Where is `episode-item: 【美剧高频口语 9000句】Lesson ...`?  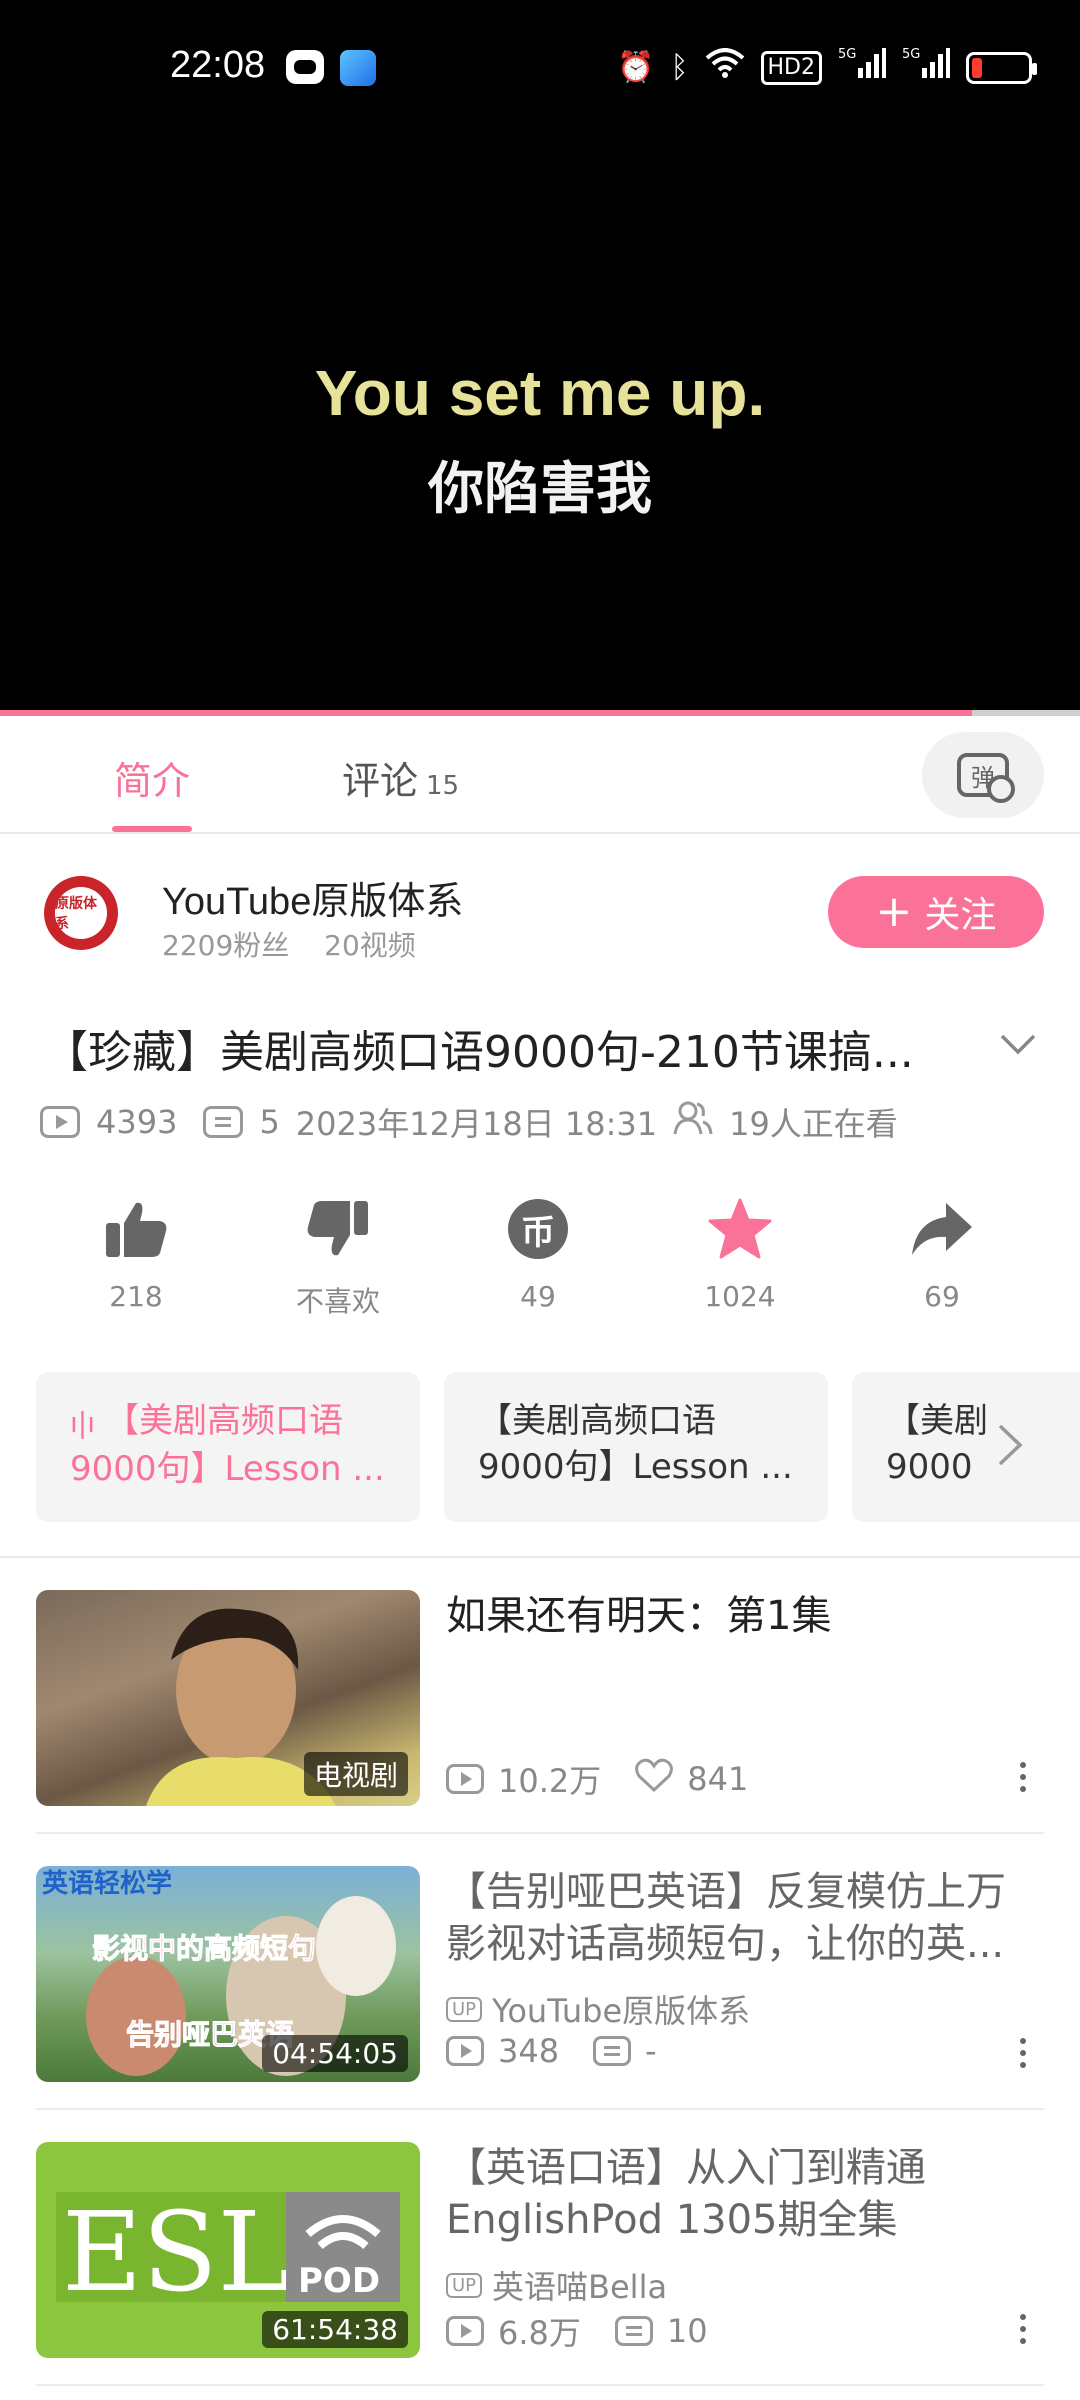
episode-item: 【美剧高频口语 9000句】Lesson ... is located at coordinates (636, 1447).